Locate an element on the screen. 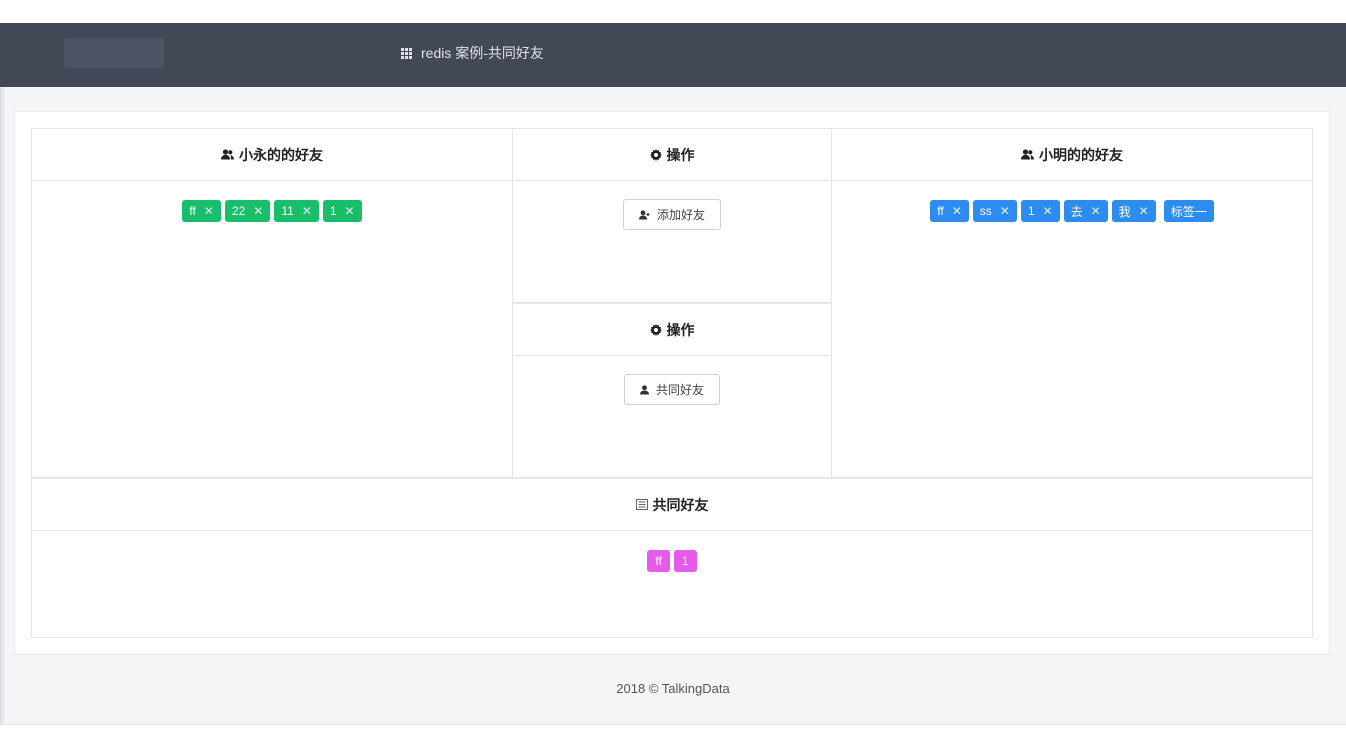 The image size is (1346, 739). user-icon is located at coordinates (644, 389).